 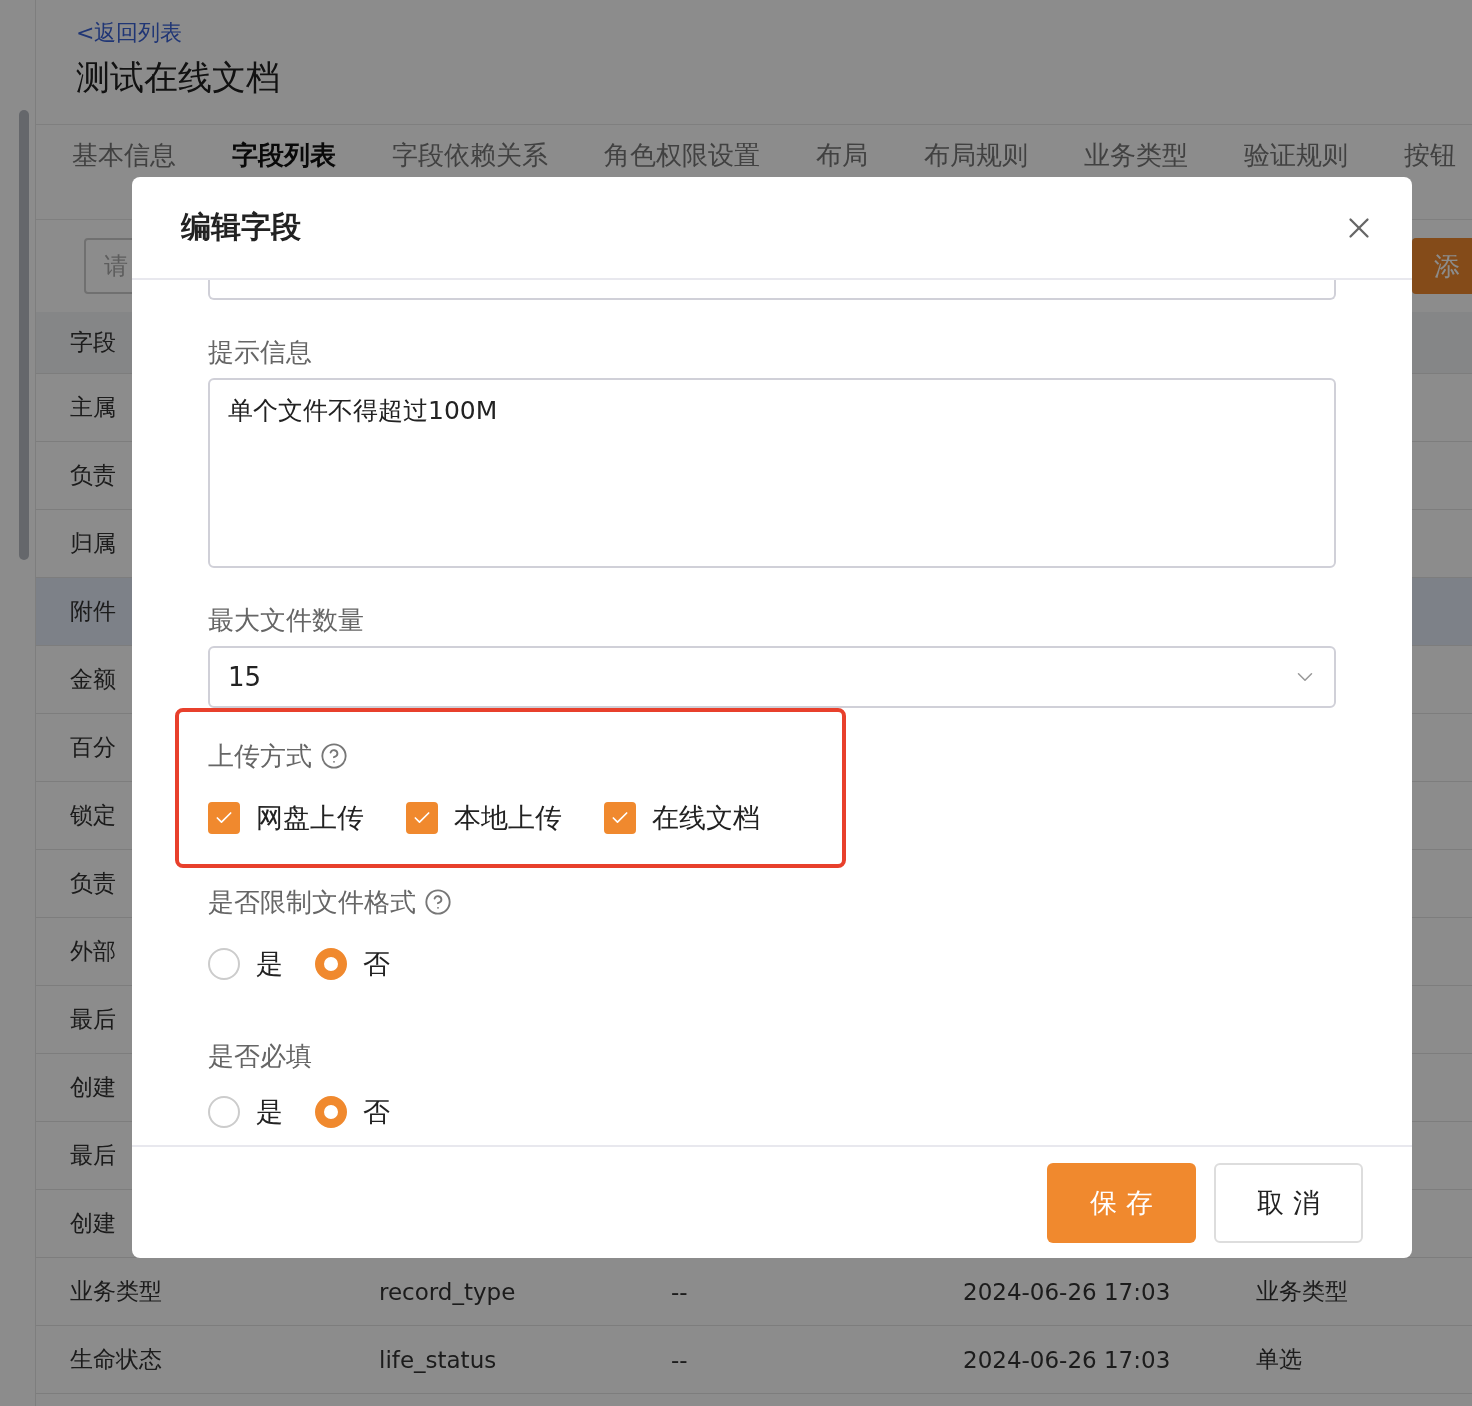 What do you see at coordinates (772, 677) in the screenshot?
I see `max-files-select: 15` at bounding box center [772, 677].